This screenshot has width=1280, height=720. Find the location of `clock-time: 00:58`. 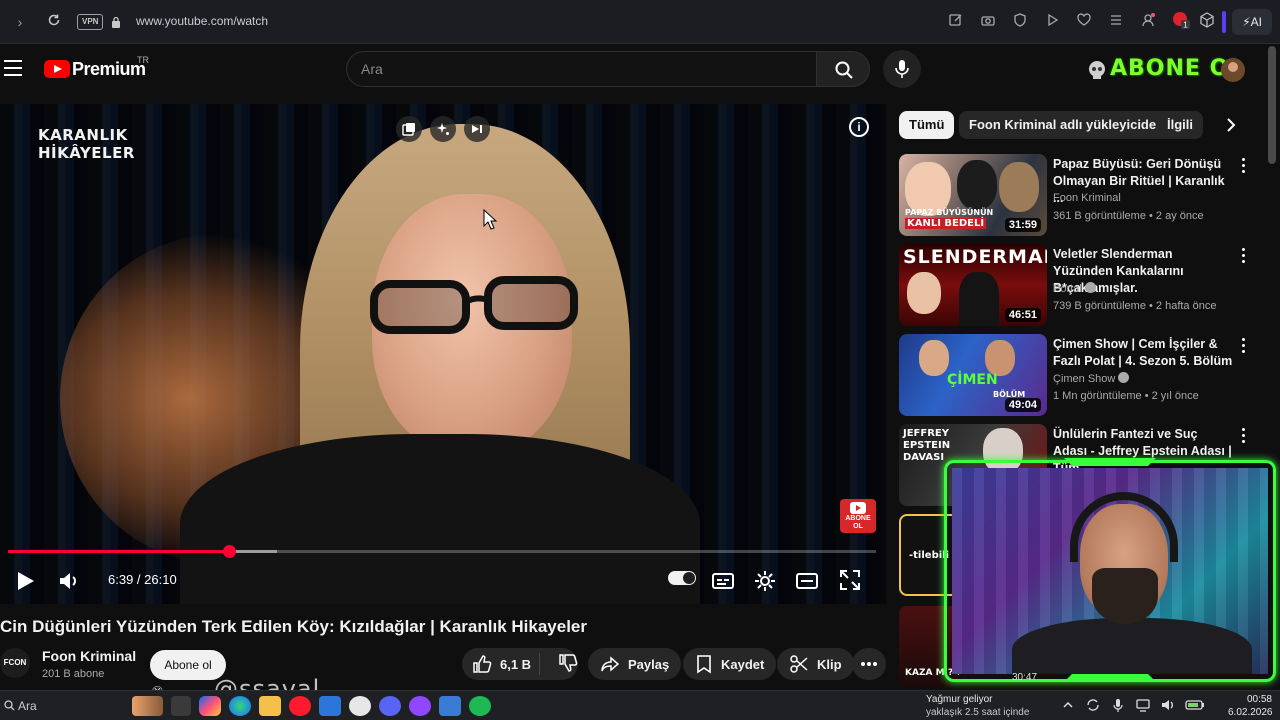

clock-time: 00:58 is located at coordinates (1259, 699).